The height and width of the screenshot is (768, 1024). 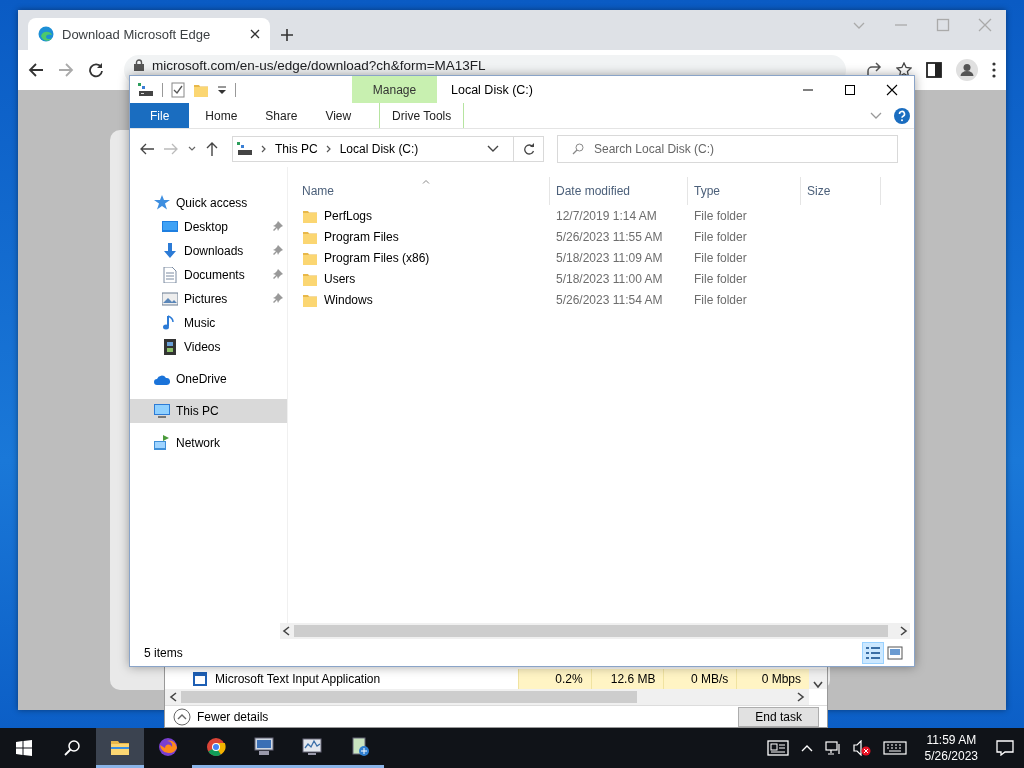 What do you see at coordinates (160, 115) in the screenshot?
I see `ribbon-tab: File` at bounding box center [160, 115].